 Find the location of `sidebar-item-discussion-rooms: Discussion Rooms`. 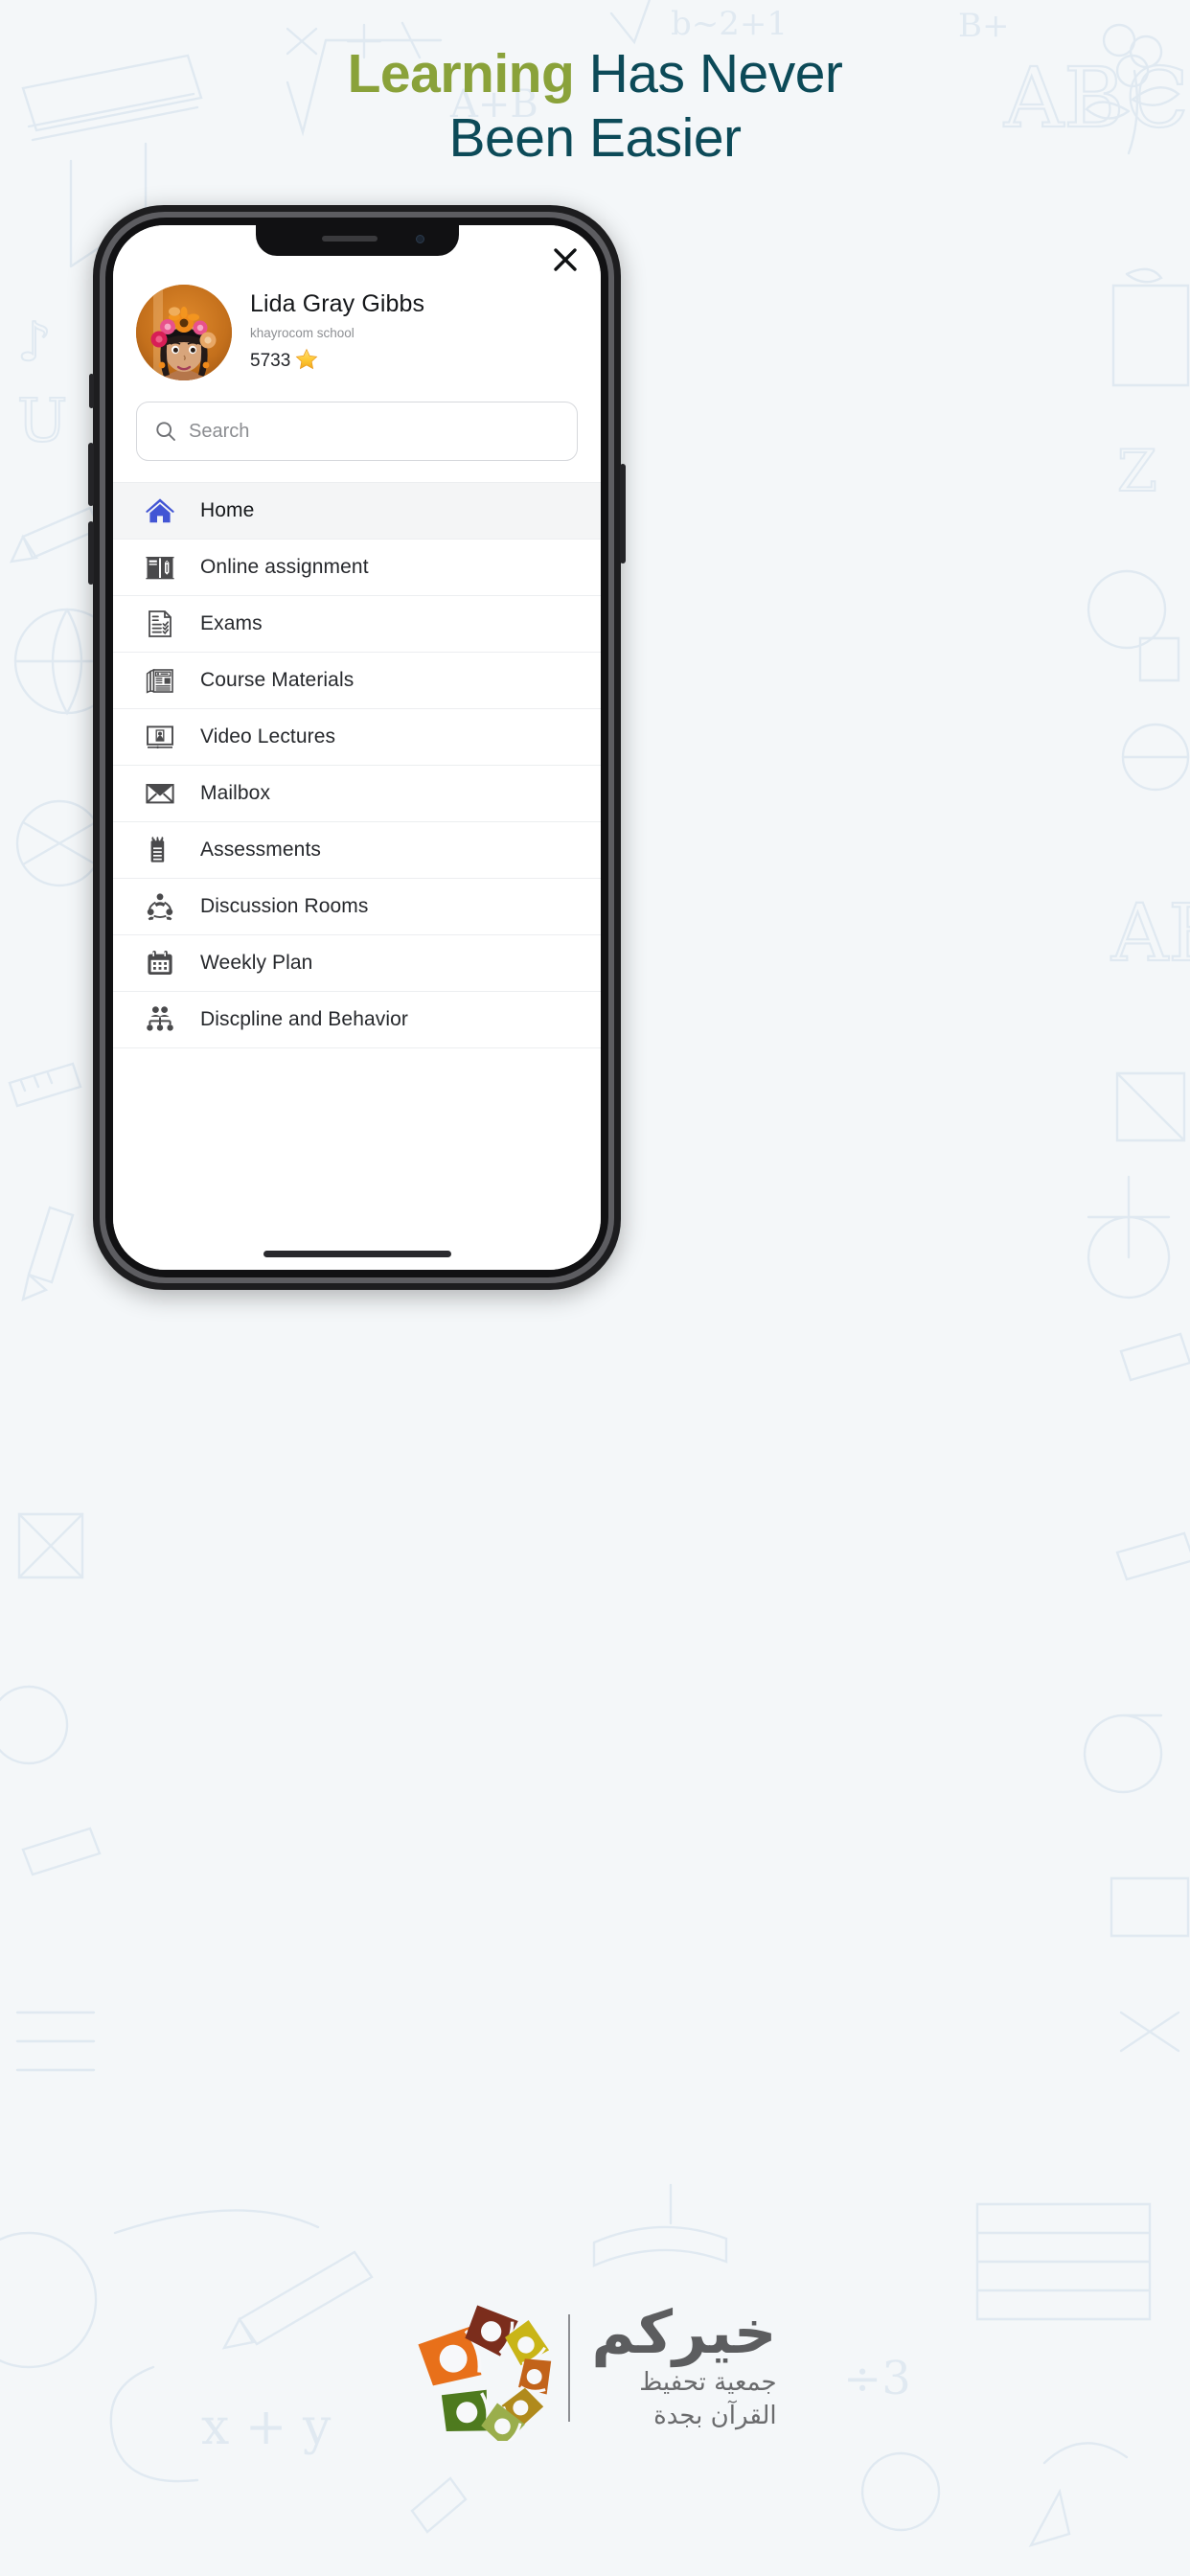

sidebar-item-discussion-rooms: Discussion Rooms is located at coordinates (357, 907).